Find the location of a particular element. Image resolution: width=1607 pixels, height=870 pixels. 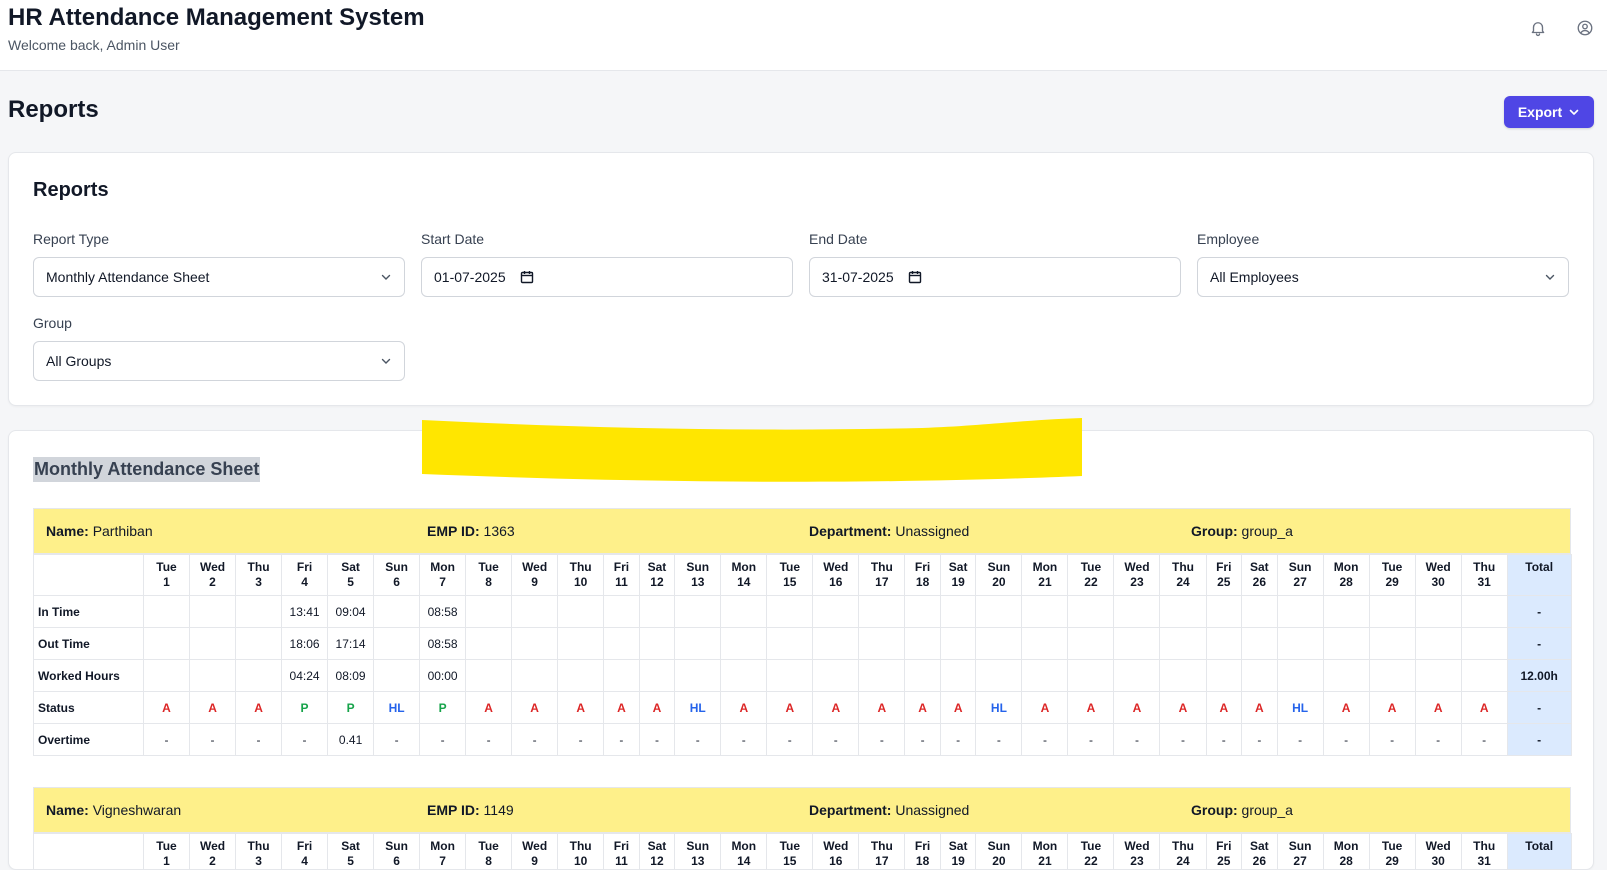

end-date-input: 31-07-2025 is located at coordinates (995, 277).